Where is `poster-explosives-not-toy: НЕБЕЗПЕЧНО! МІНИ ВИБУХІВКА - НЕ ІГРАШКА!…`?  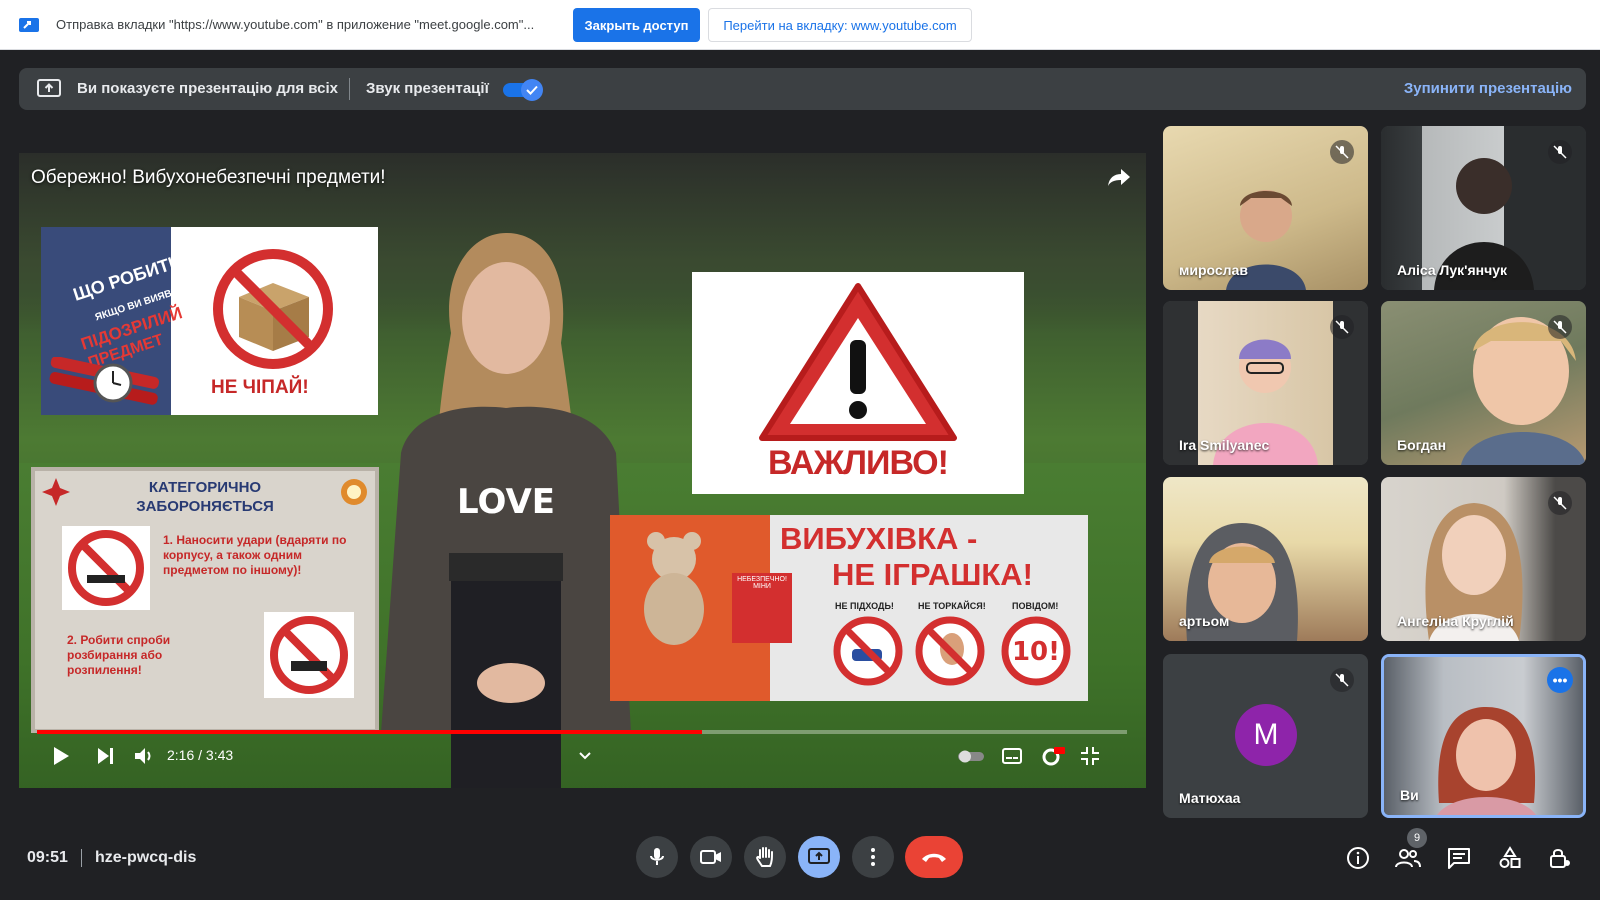 poster-explosives-not-toy: НЕБЕЗПЕЧНО! МІНИ ВИБУХІВКА - НЕ ІГРАШКА!… is located at coordinates (849, 608).